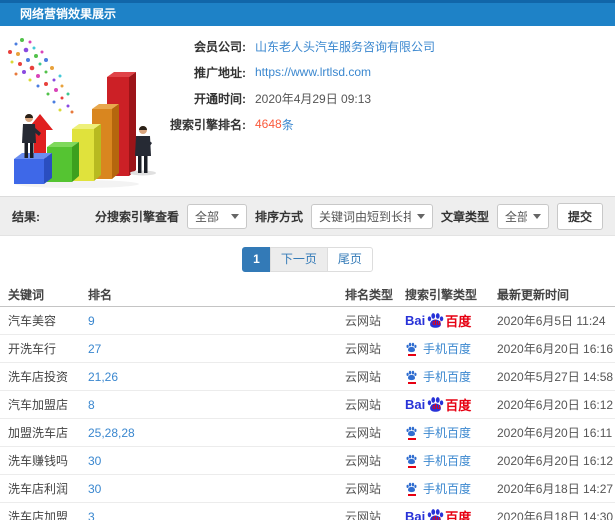 The height and width of the screenshot is (520, 615). What do you see at coordinates (220, 72) in the screenshot?
I see `url-label: 推广地址:` at bounding box center [220, 72].